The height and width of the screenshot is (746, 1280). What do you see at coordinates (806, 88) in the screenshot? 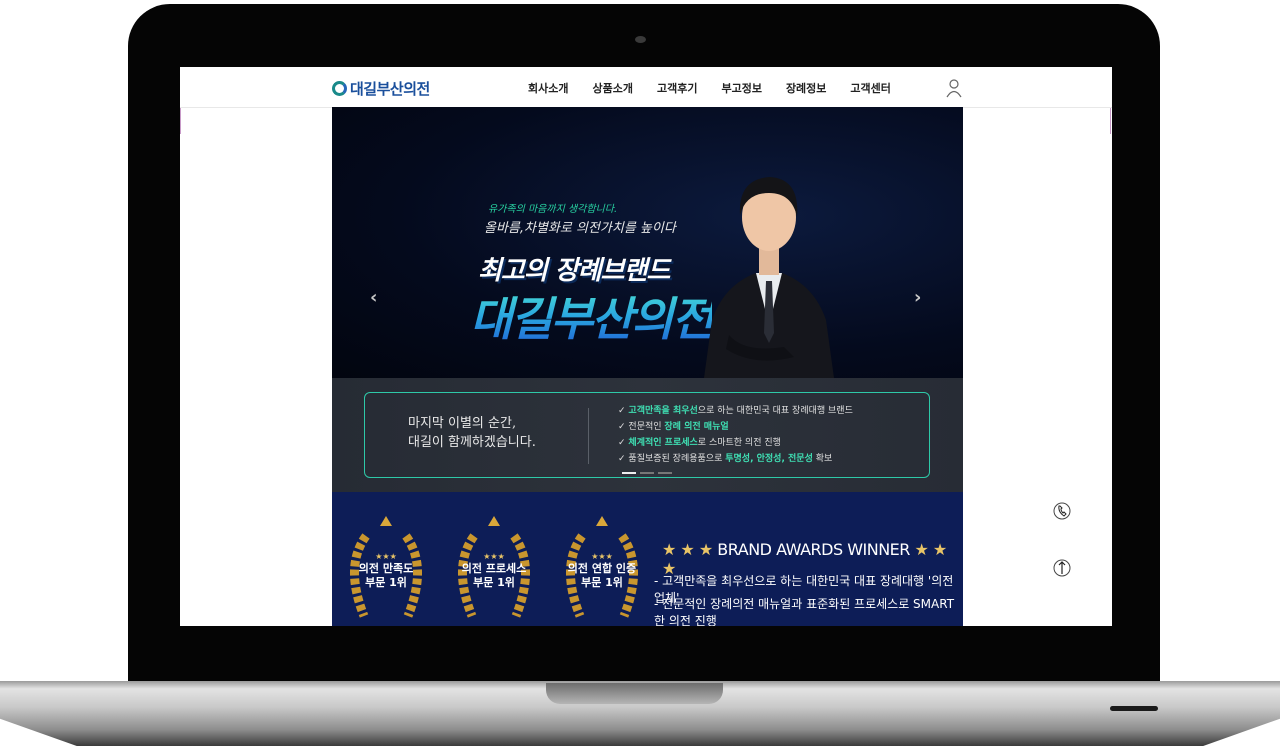
I see `nav-funeral-info: 장례정보` at bounding box center [806, 88].